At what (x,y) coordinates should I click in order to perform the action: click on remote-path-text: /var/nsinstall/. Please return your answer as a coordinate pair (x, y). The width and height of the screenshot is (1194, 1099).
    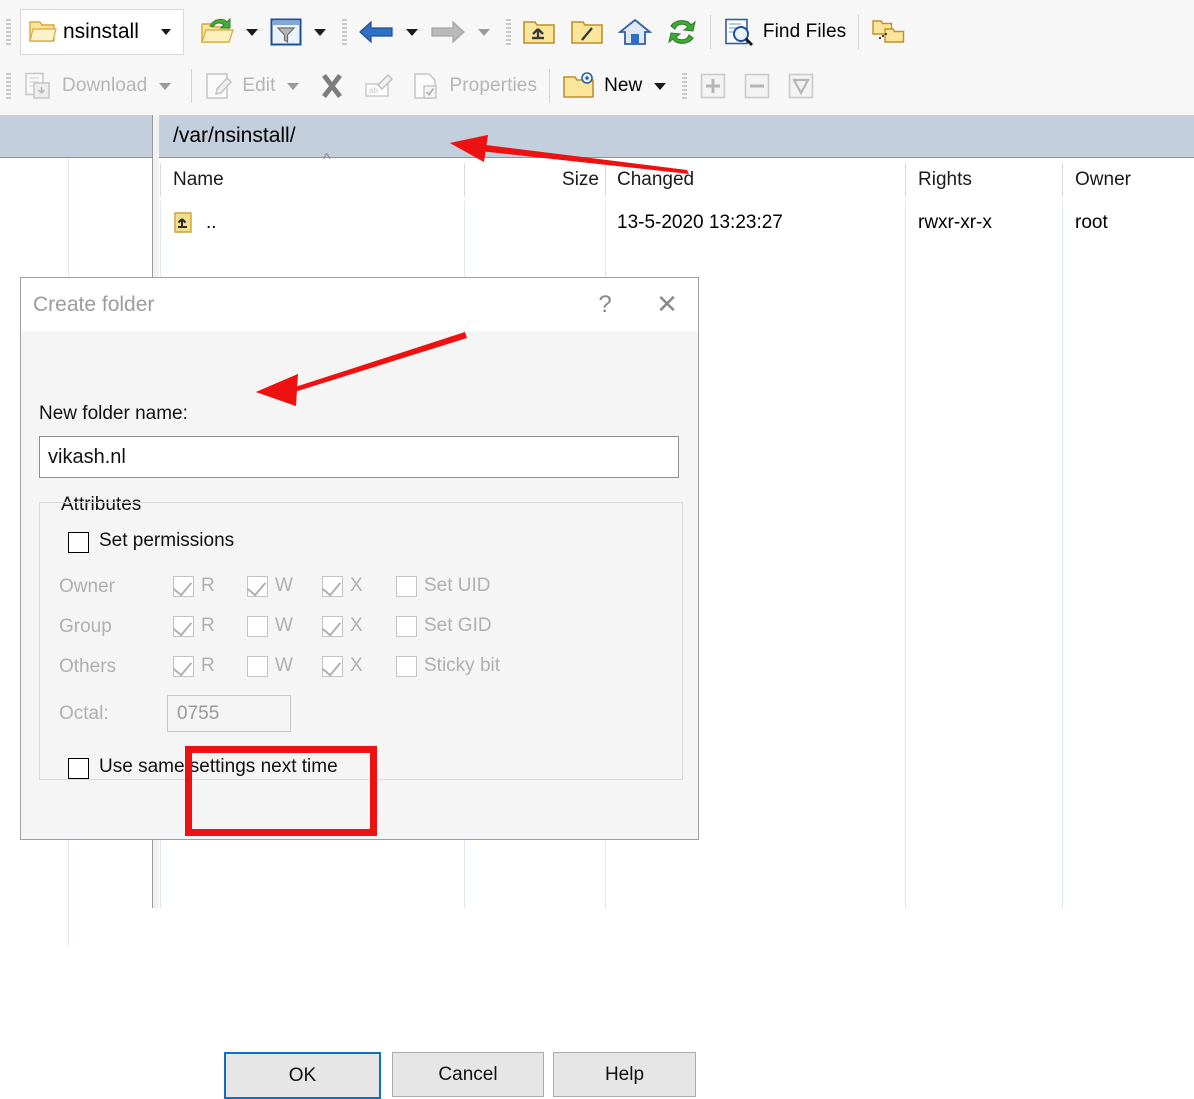
    Looking at the image, I should click on (234, 135).